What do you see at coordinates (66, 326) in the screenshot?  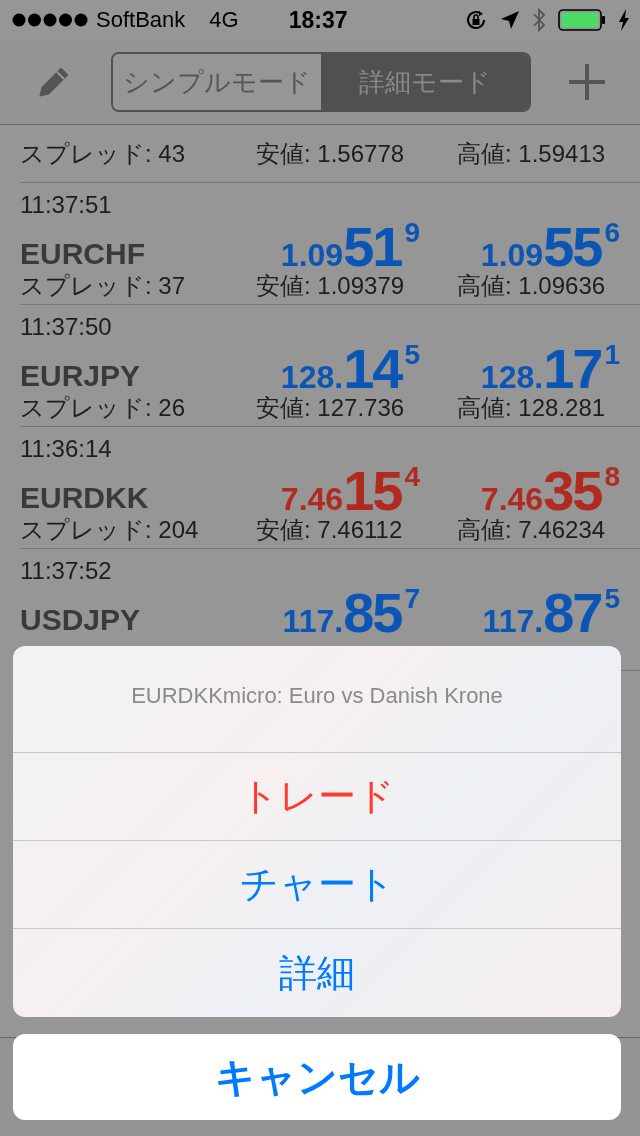 I see `quote-time: 11:37:50` at bounding box center [66, 326].